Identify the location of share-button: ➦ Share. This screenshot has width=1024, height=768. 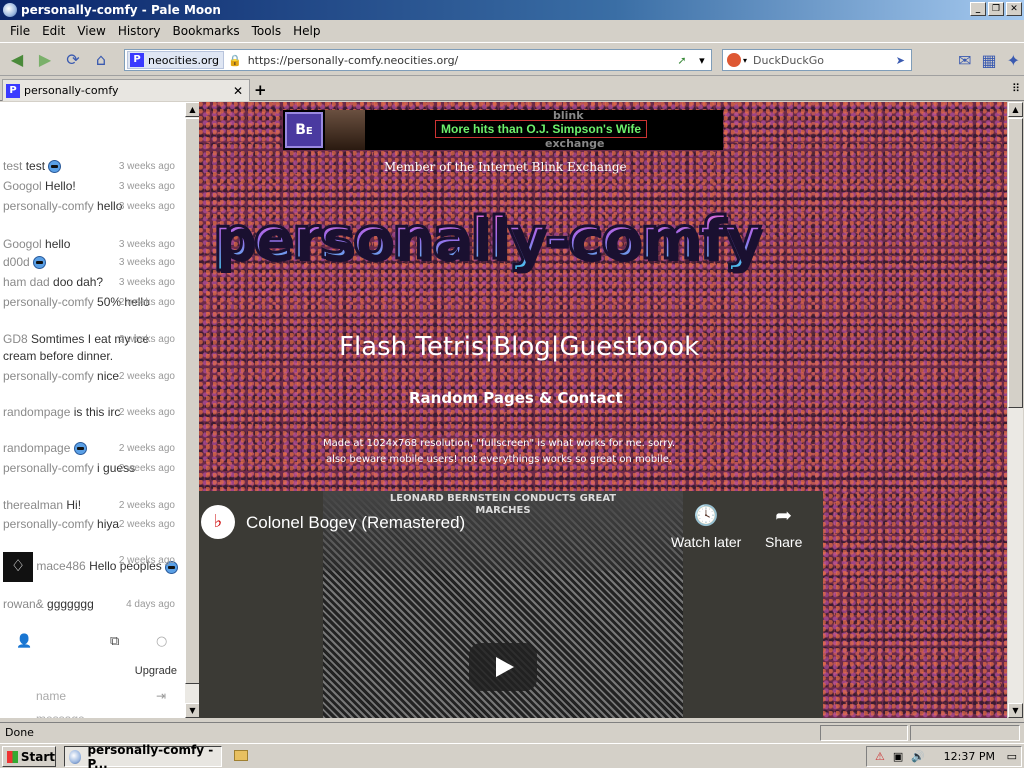
(783, 526).